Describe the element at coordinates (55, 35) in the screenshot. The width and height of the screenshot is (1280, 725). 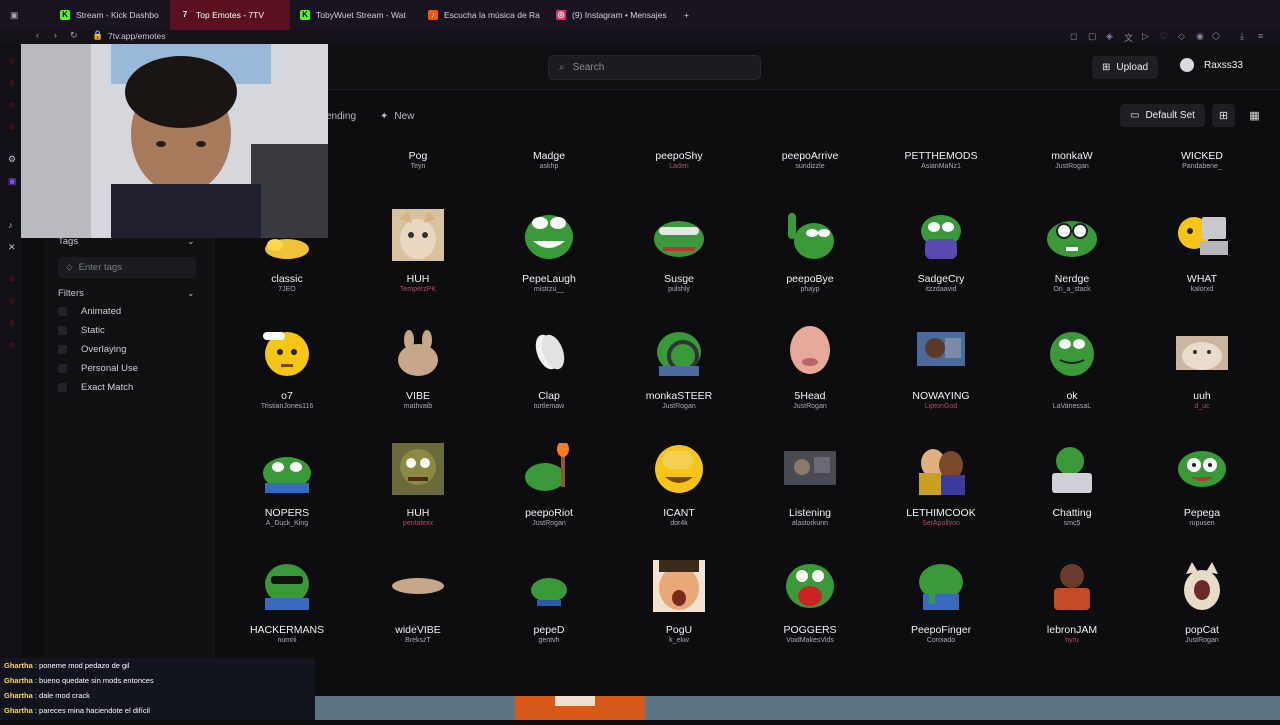
I see `forward-icon: ›` at that location.